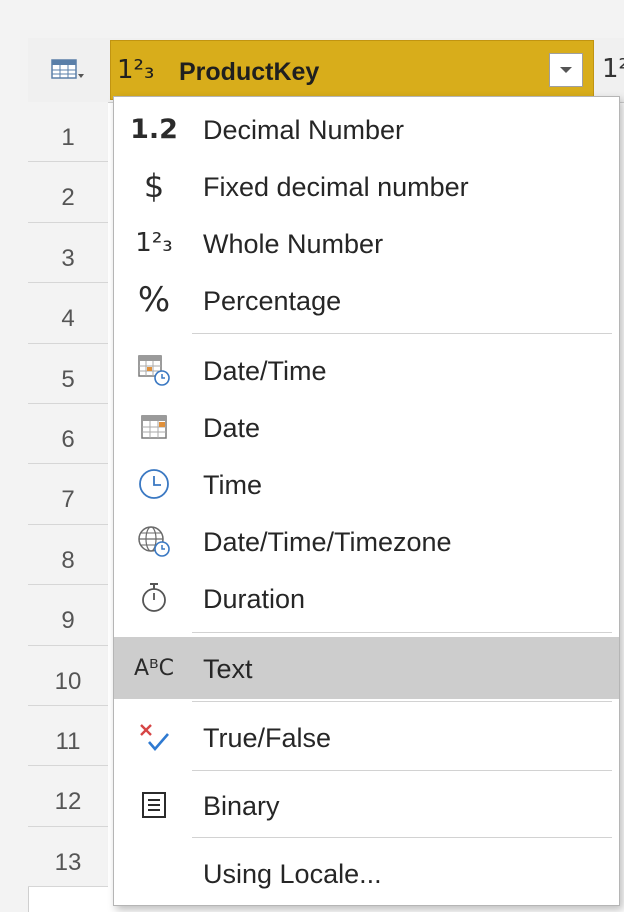 This screenshot has width=624, height=912. Describe the element at coordinates (232, 428) in the screenshot. I see `menu-item-label: Date` at that location.